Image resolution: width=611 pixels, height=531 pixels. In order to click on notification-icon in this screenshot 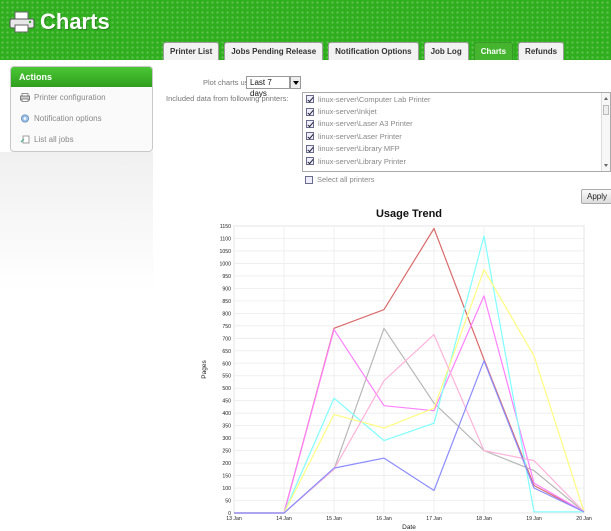, I will do `click(25, 118)`.